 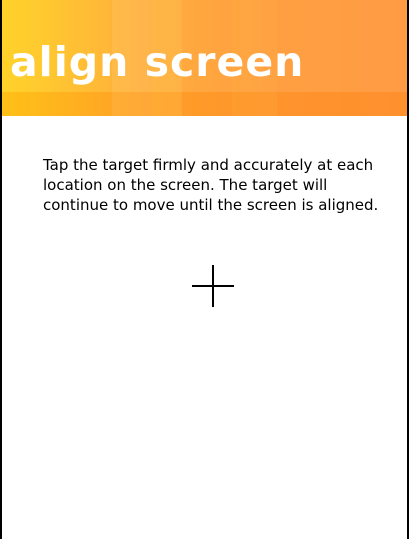 I want to click on page-title: align screen, so click(x=157, y=62).